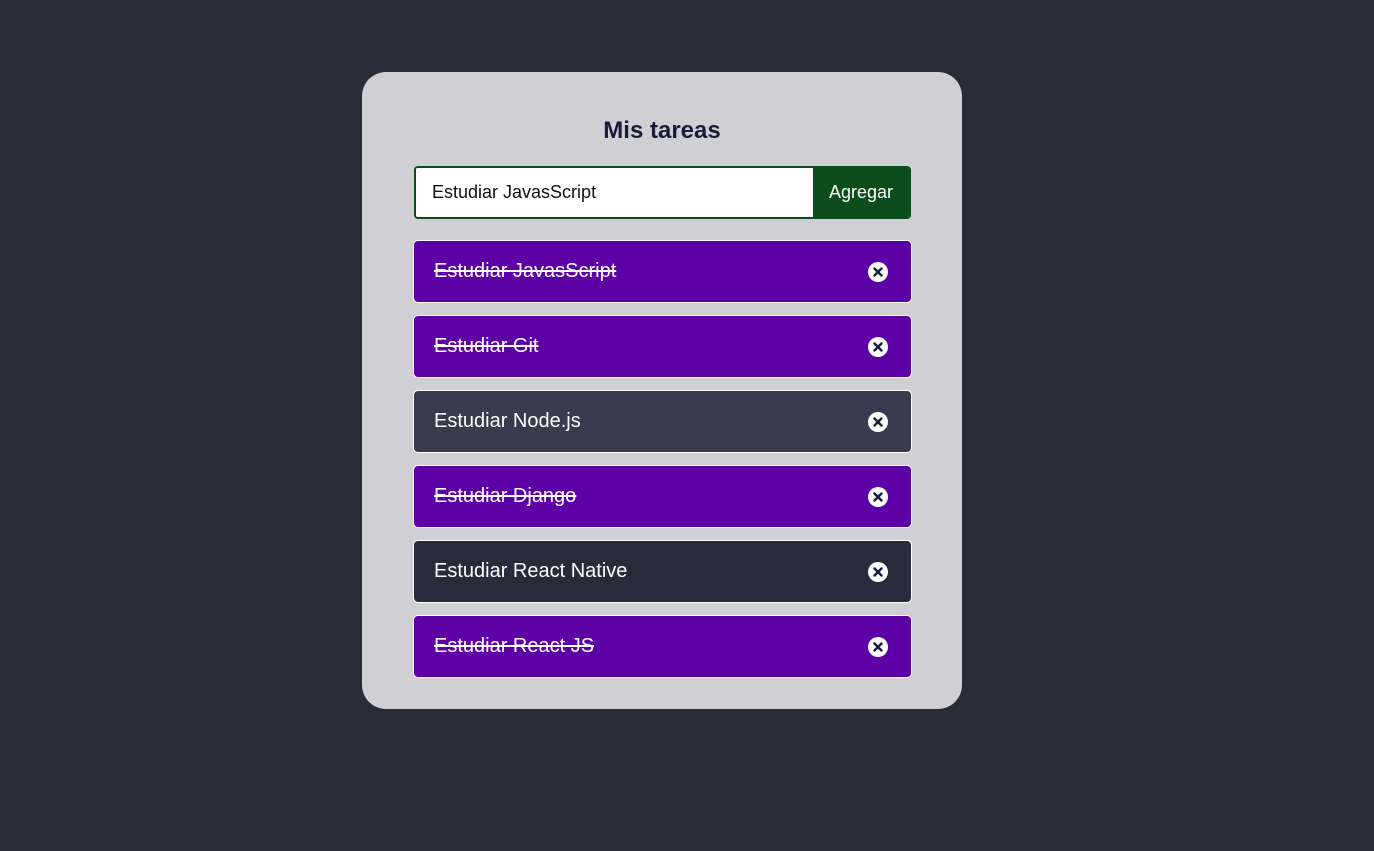 The height and width of the screenshot is (851, 1374). What do you see at coordinates (662, 571) in the screenshot?
I see `task-item: Estudiar React Native` at bounding box center [662, 571].